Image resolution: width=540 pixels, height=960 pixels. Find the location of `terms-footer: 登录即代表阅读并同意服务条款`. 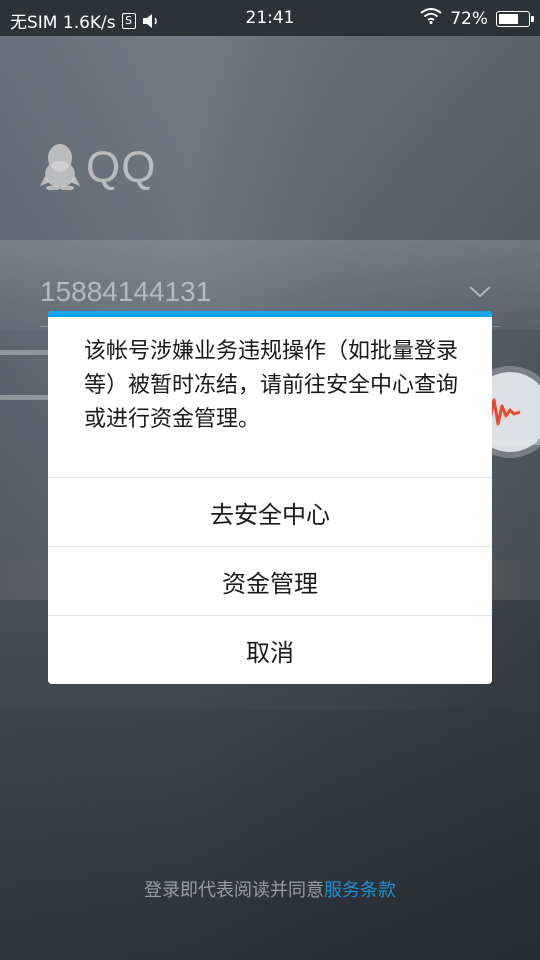

terms-footer: 登录即代表阅读并同意服务条款 is located at coordinates (270, 889).